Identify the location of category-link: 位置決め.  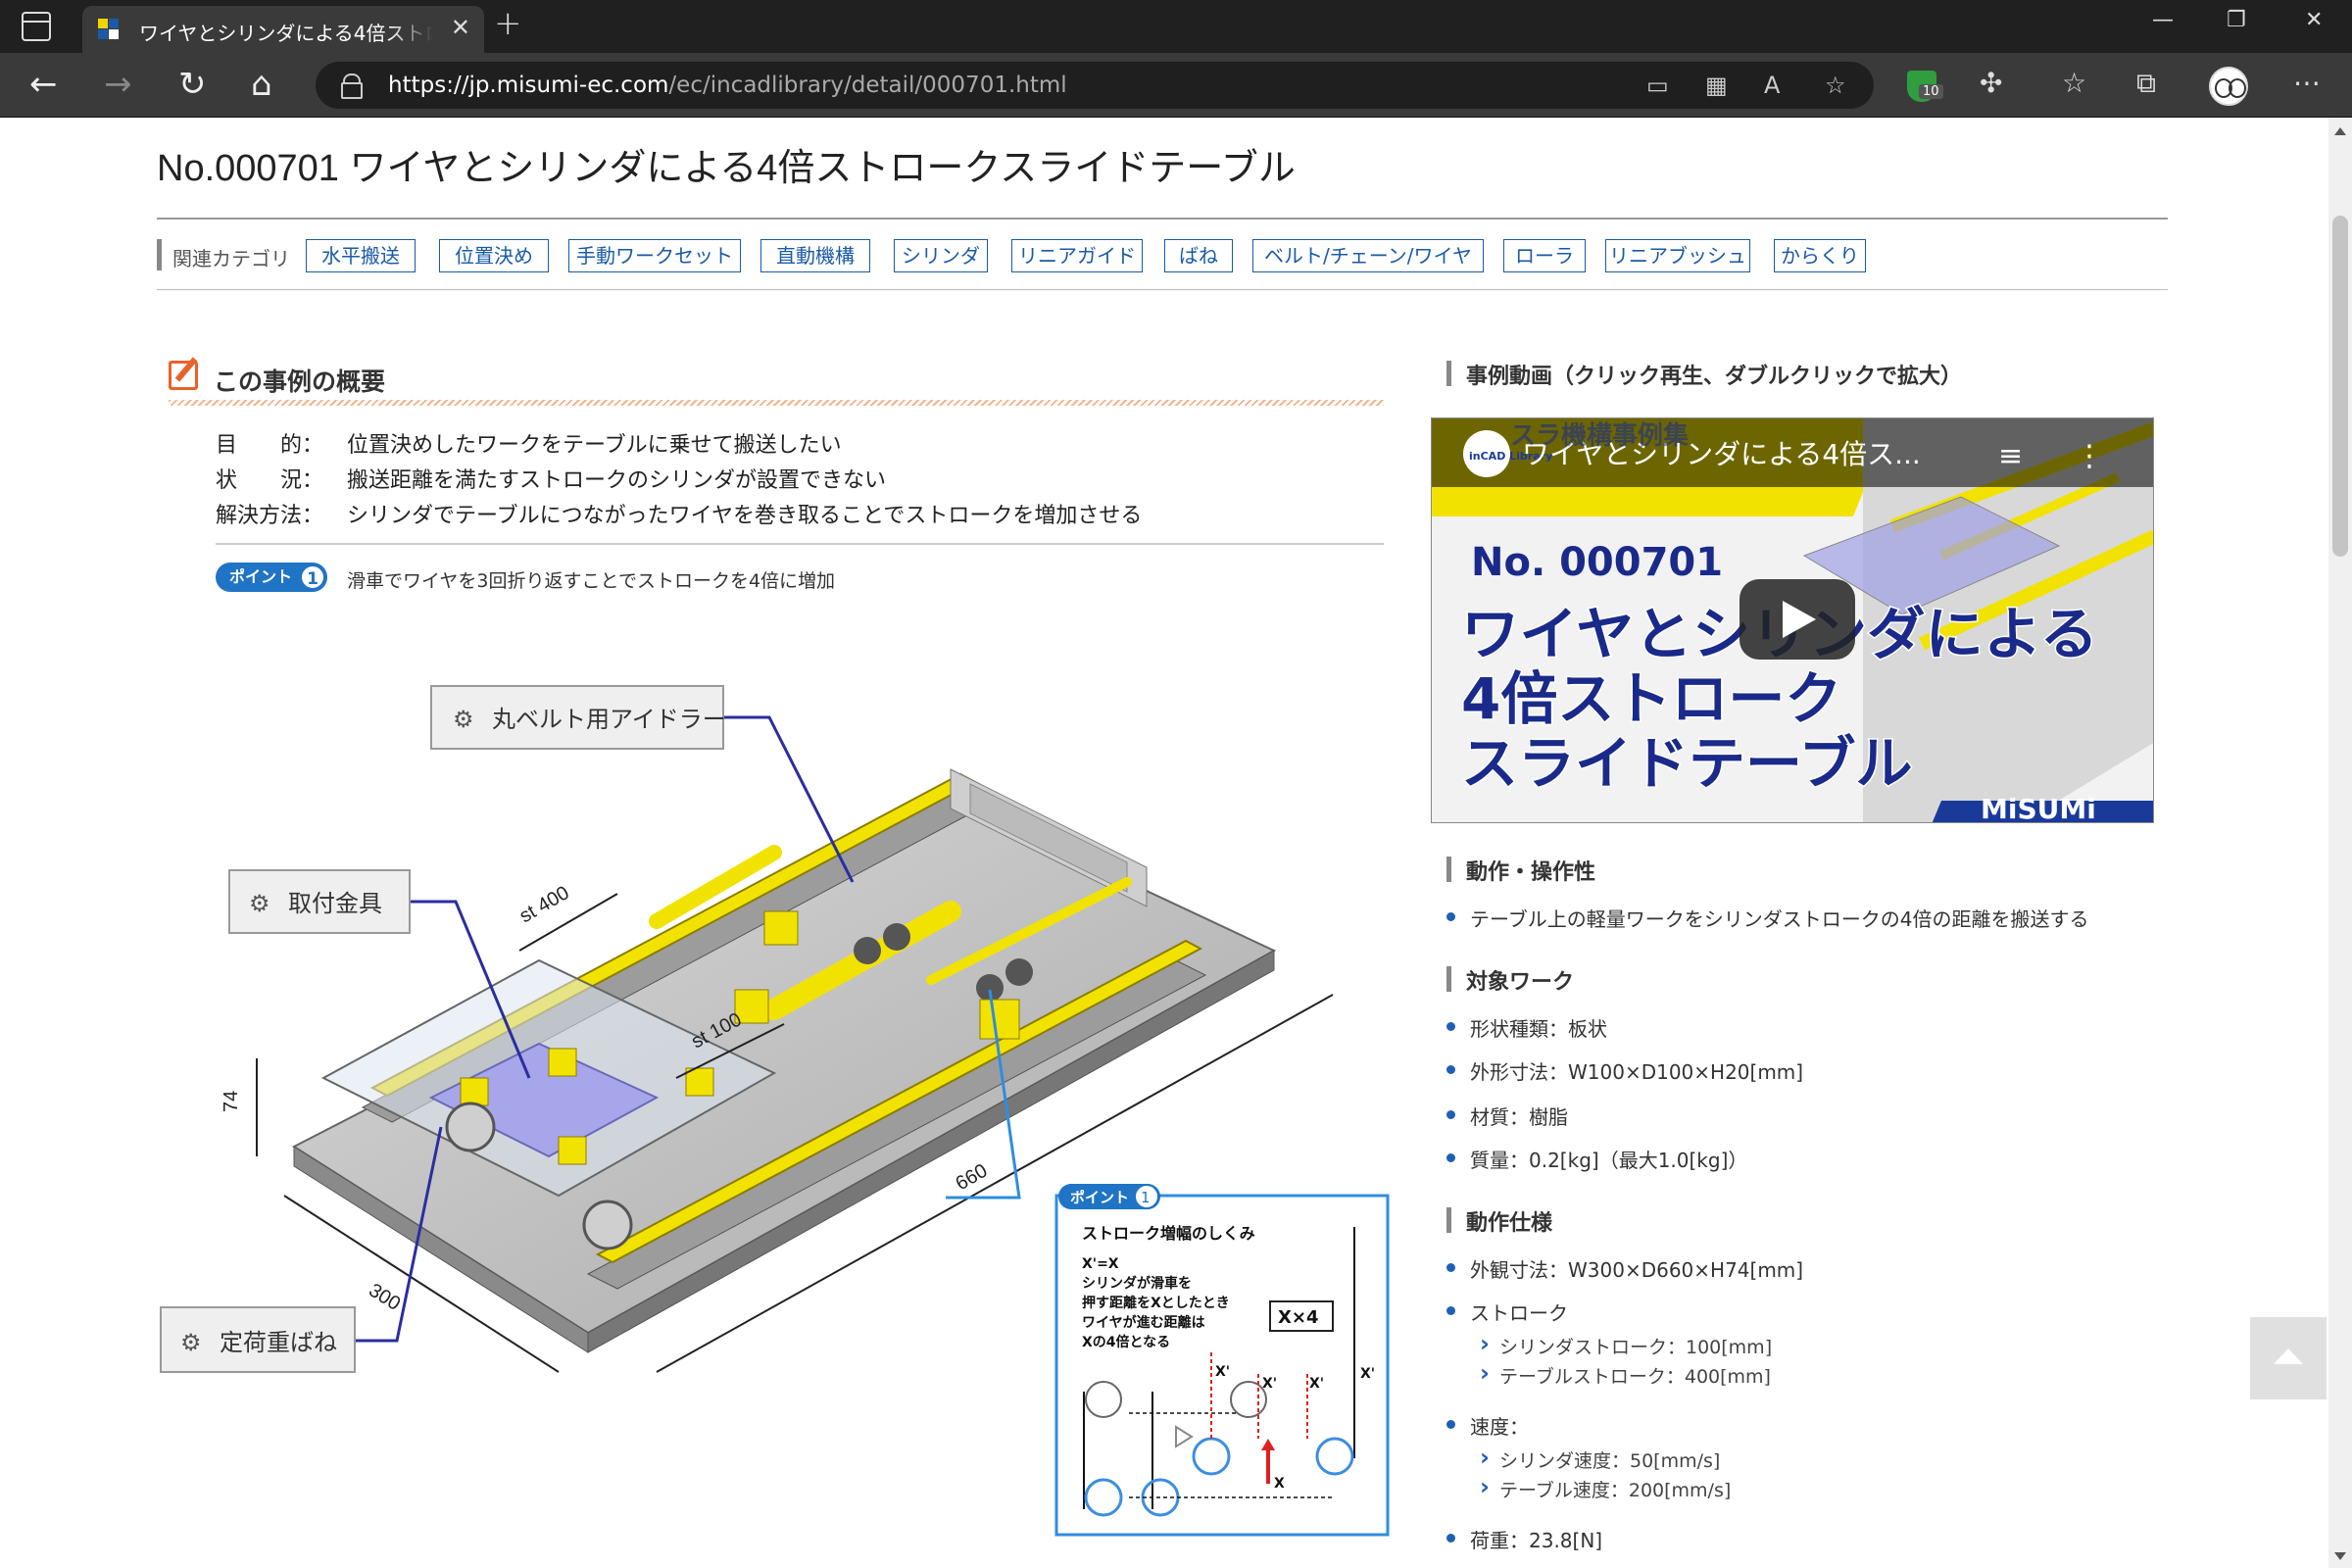
(494, 255).